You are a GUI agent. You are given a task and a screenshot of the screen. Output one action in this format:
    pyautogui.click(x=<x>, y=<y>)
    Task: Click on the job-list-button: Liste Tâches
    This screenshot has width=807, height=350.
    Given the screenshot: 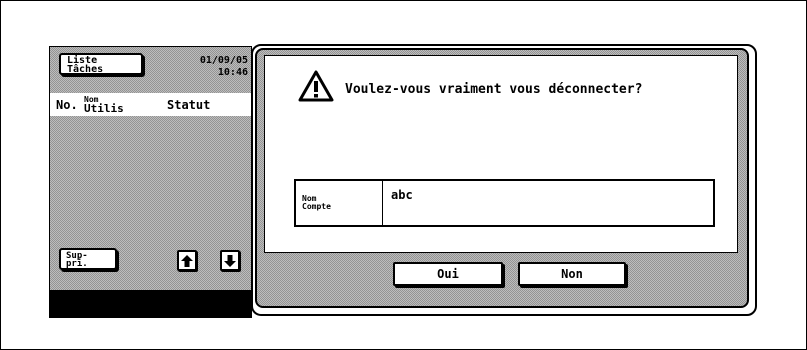 What is the action you would take?
    pyautogui.click(x=101, y=64)
    